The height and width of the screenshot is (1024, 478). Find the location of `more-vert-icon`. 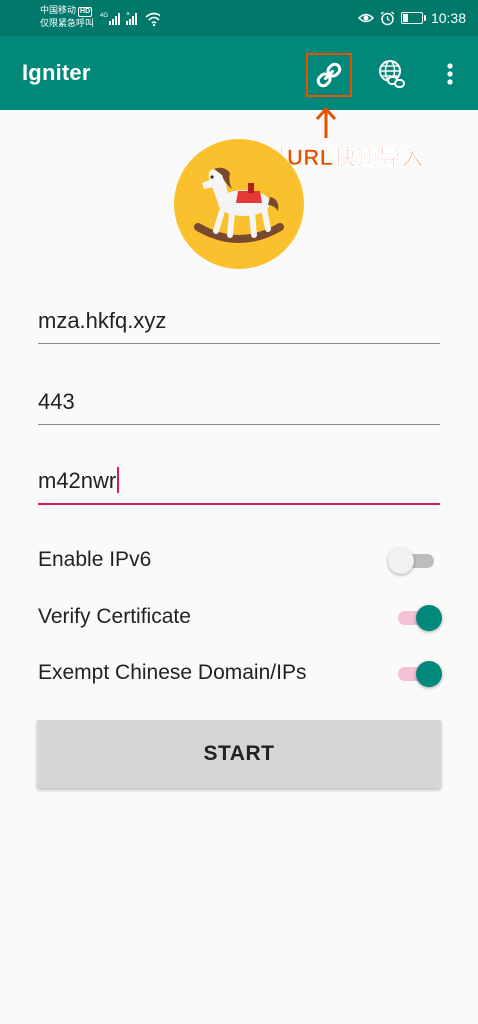

more-vert-icon is located at coordinates (450, 74).